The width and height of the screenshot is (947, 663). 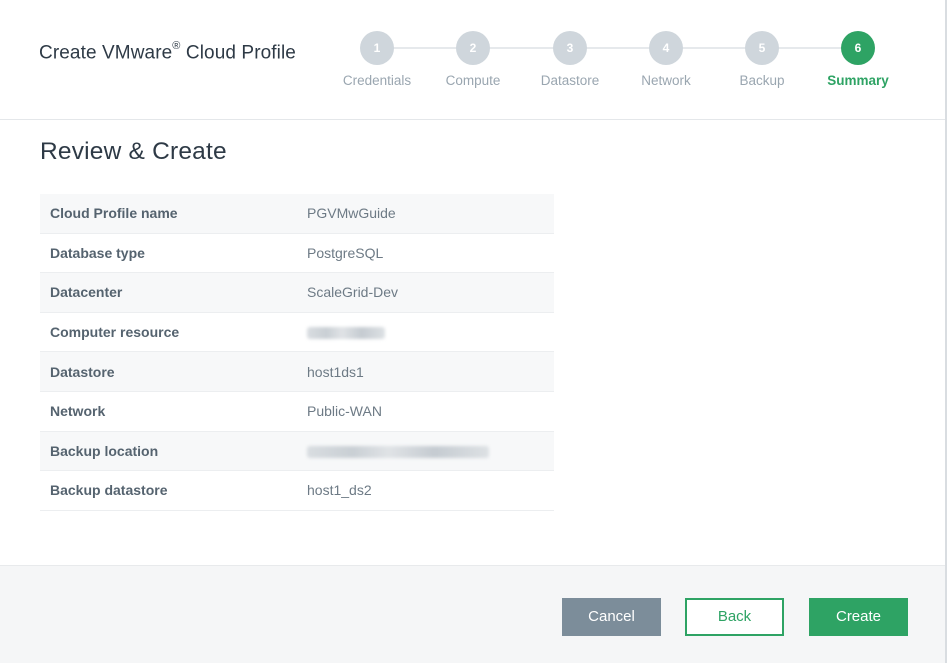 What do you see at coordinates (114, 213) in the screenshot?
I see `row-label: Cloud Profile name` at bounding box center [114, 213].